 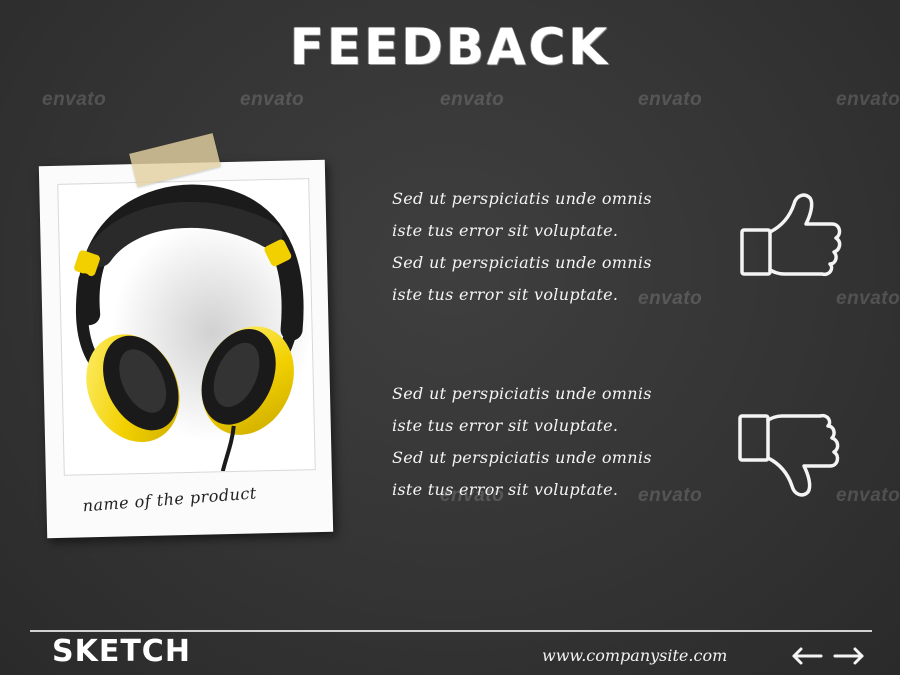 I want to click on product-photo, so click(x=186, y=327).